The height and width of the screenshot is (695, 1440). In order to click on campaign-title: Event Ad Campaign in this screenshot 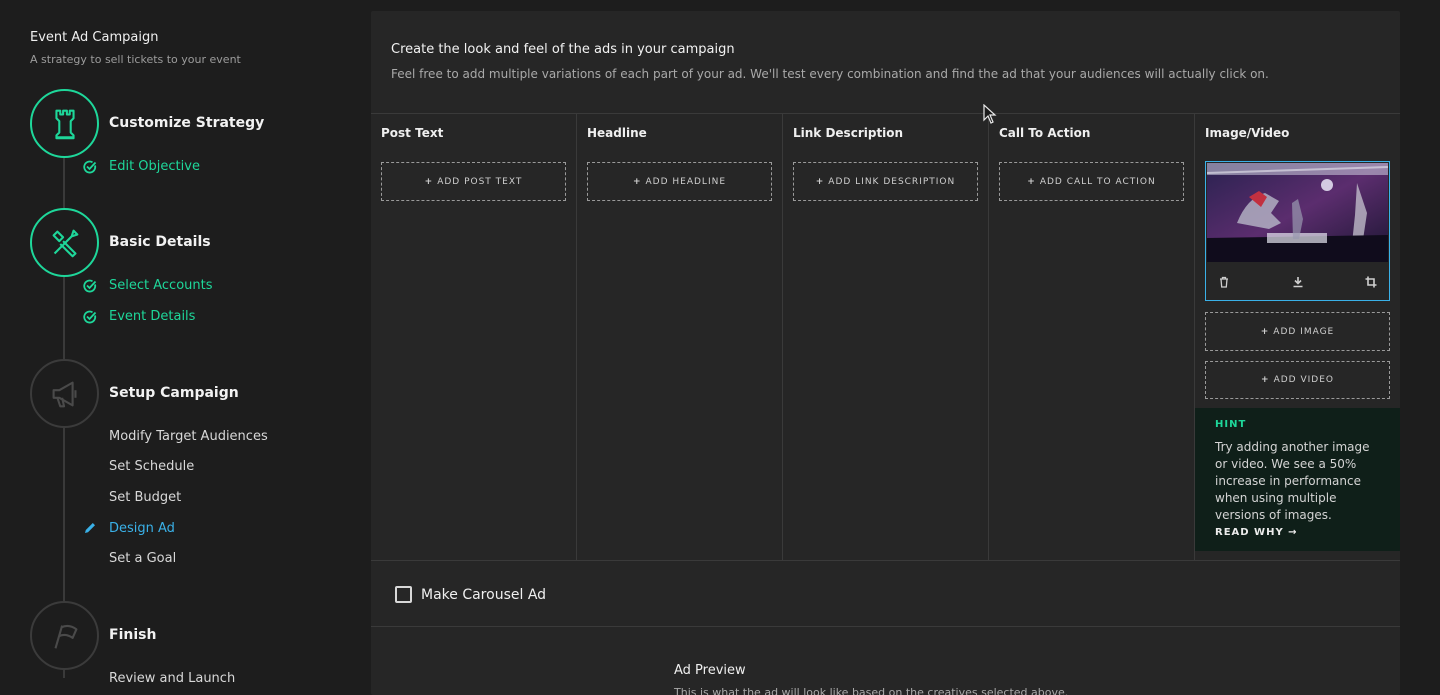, I will do `click(94, 37)`.